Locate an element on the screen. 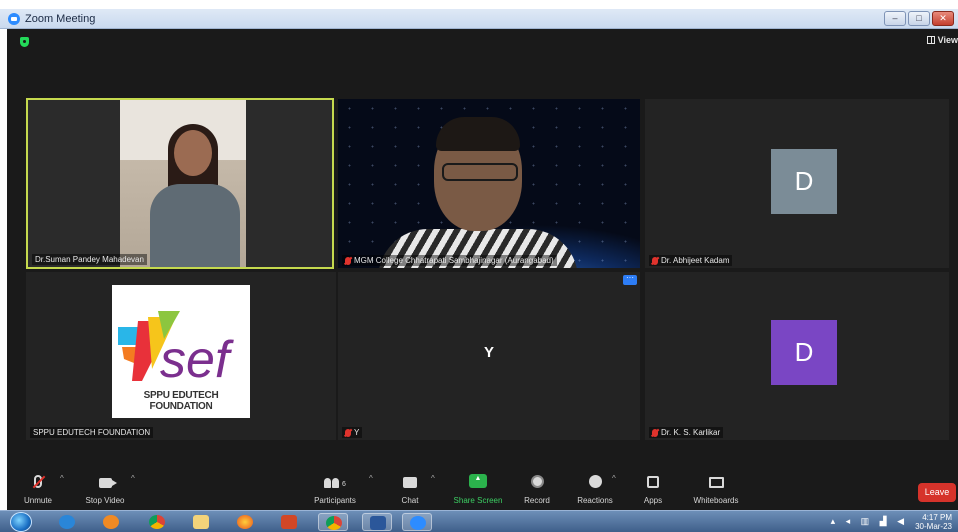 Image resolution: width=958 pixels, height=532 pixels. powerpoint-icon is located at coordinates (289, 522).